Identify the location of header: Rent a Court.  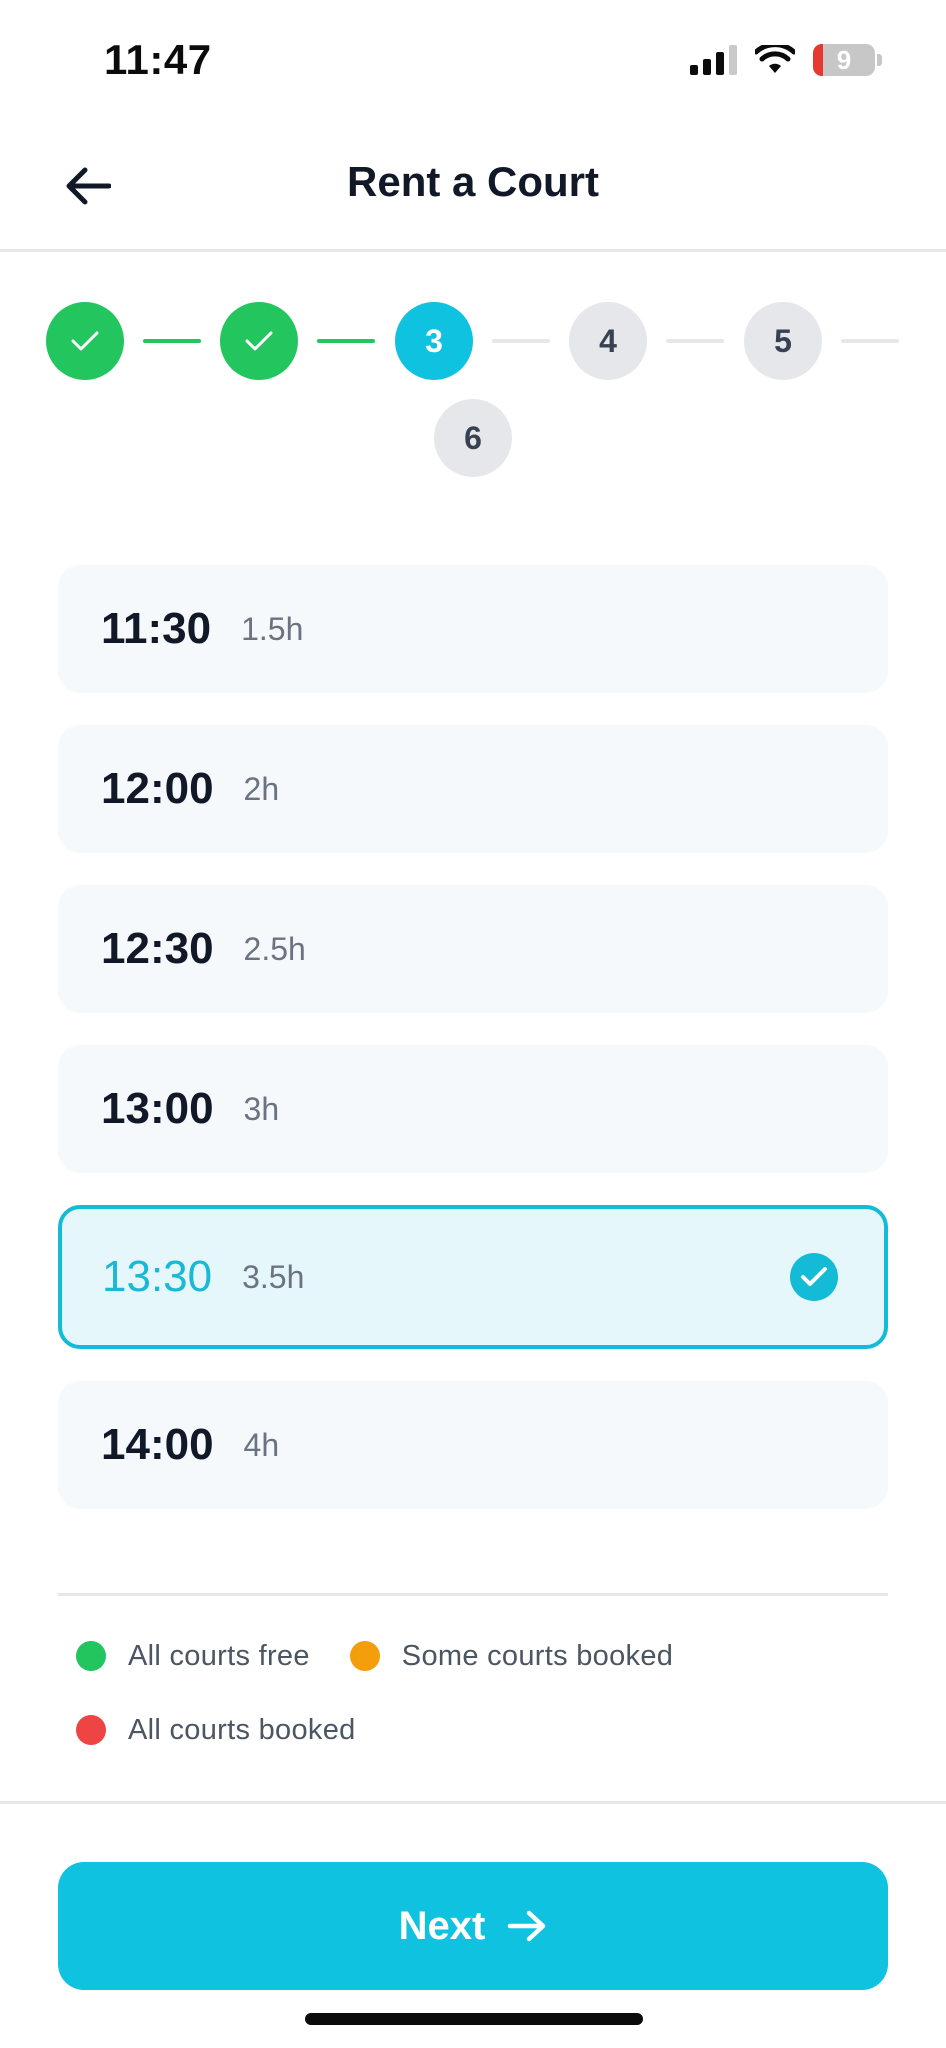
(473, 186).